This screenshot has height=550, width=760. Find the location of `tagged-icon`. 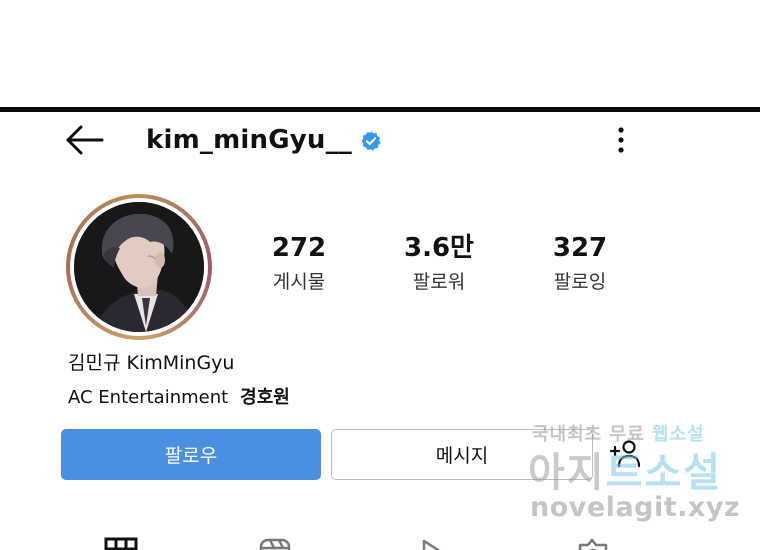

tagged-icon is located at coordinates (593, 542).